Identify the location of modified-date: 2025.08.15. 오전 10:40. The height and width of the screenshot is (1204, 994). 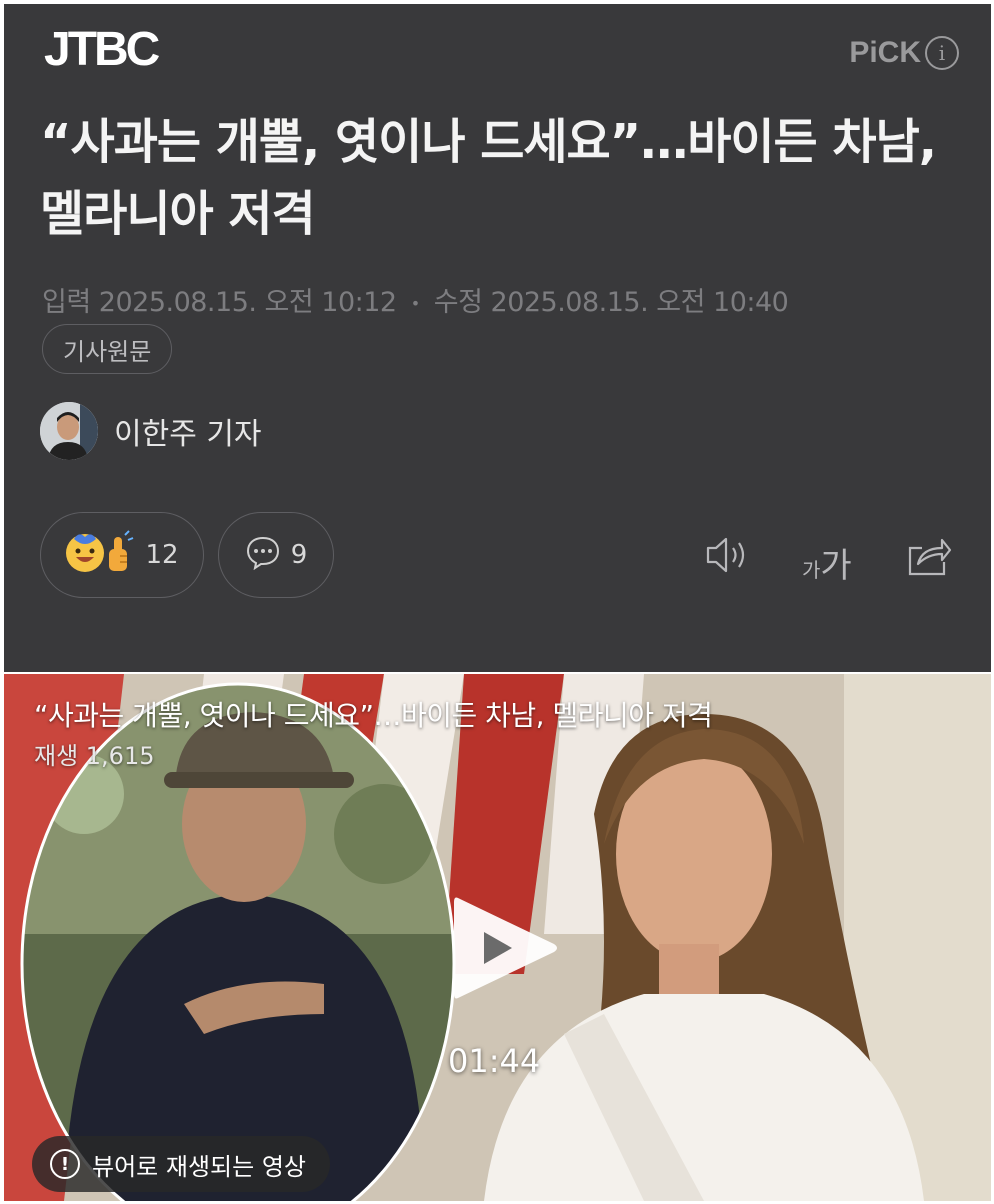
(639, 302).